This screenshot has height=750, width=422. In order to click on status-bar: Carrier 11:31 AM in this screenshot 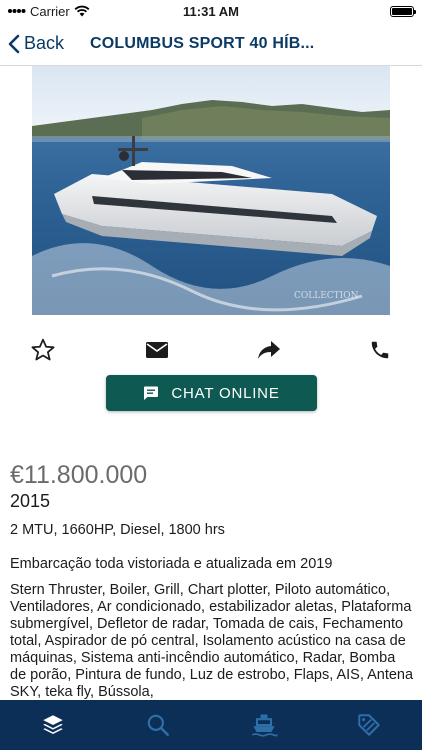, I will do `click(211, 11)`.